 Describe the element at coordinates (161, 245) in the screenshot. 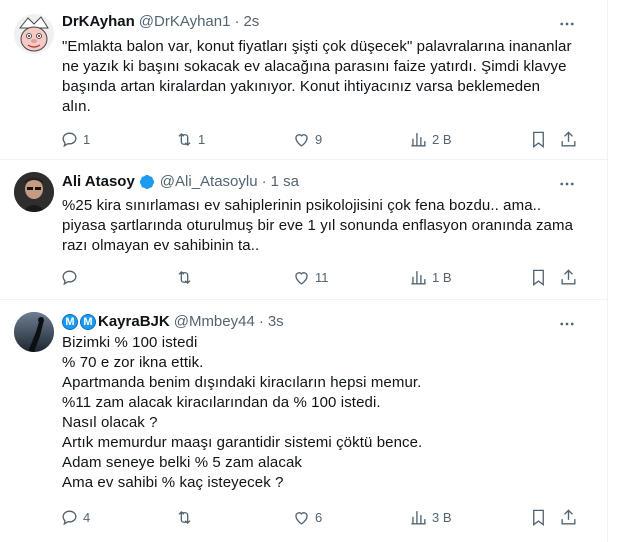

I see `tweet-line: razı olmayan ev sahibinin ta..` at that location.